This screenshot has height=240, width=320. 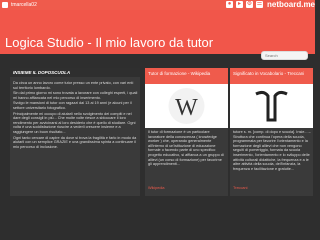 I want to click on card-title: Tutor di formazione - Wikipedia, so click(x=187, y=73).